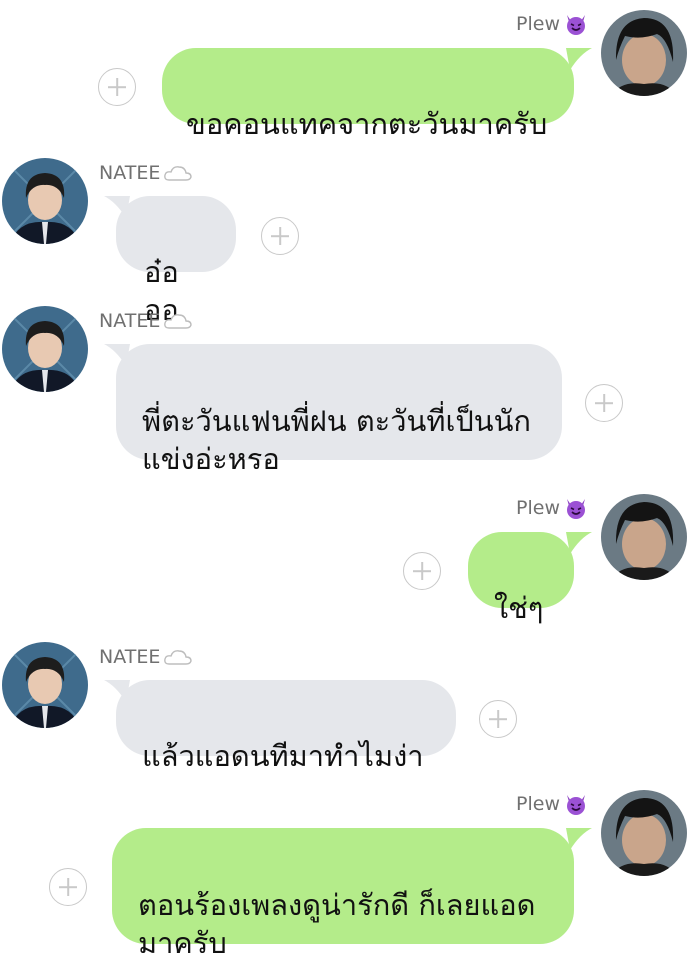 The image size is (700, 962). Describe the element at coordinates (521, 578) in the screenshot. I see `message-bubble: ใช่ๆ` at that location.